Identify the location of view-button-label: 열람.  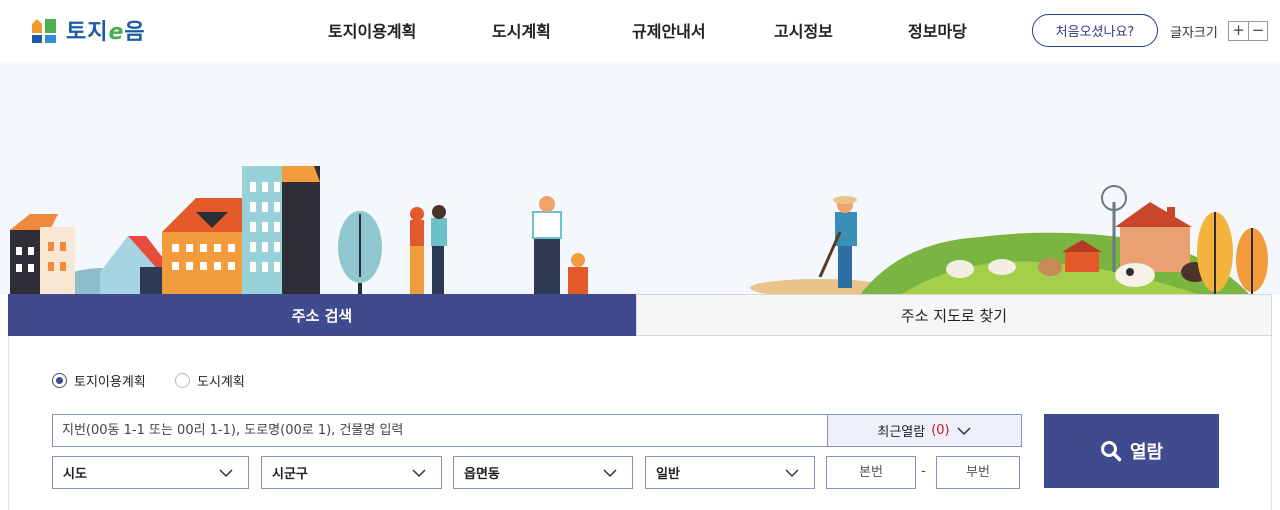
(1146, 452).